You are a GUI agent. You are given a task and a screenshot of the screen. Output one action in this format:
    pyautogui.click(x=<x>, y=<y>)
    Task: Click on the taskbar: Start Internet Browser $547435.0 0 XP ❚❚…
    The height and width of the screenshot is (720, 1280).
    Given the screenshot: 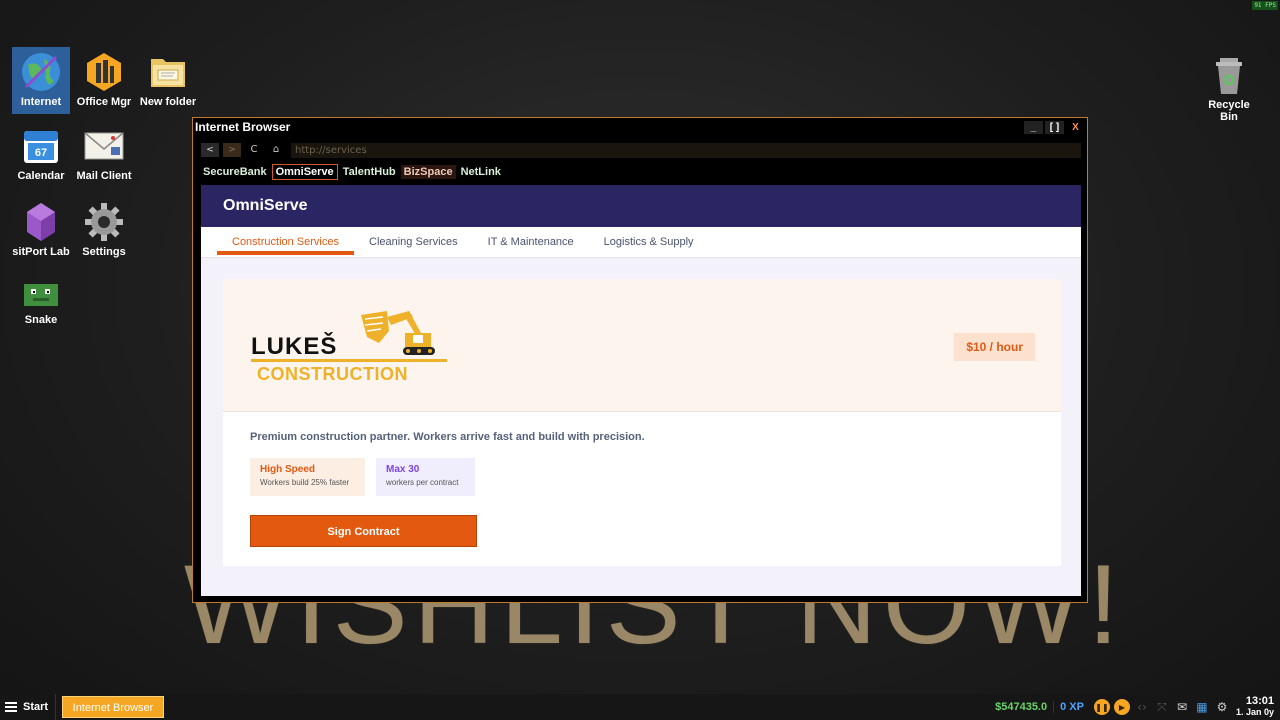 What is the action you would take?
    pyautogui.click(x=640, y=707)
    